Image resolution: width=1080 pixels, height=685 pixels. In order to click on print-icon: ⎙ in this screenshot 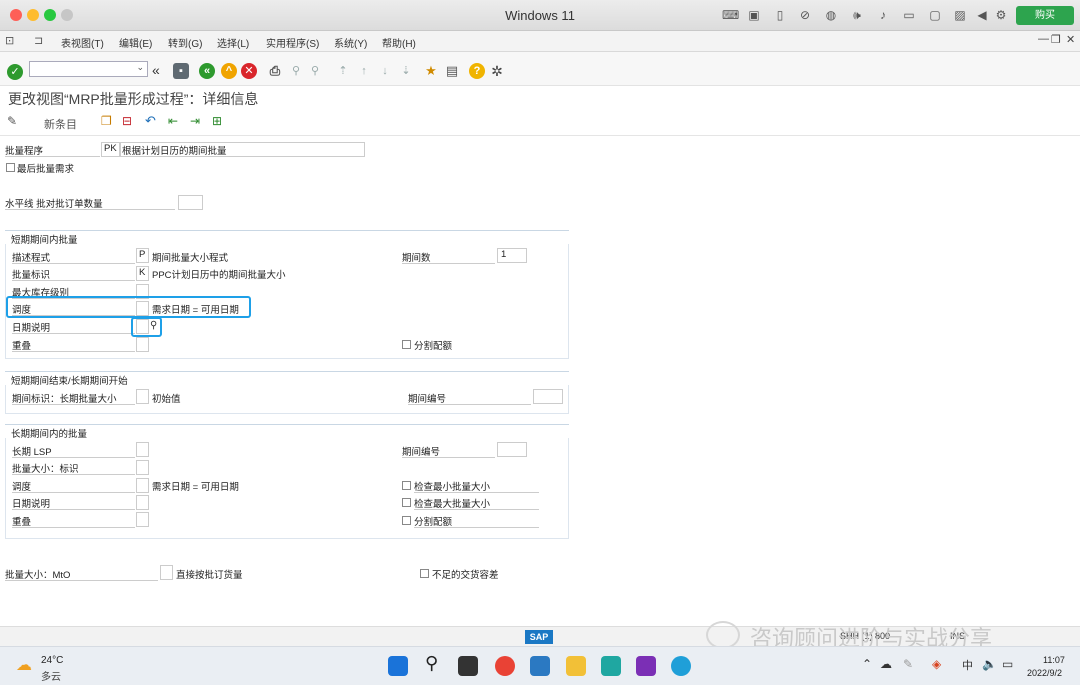, I will do `click(275, 71)`.